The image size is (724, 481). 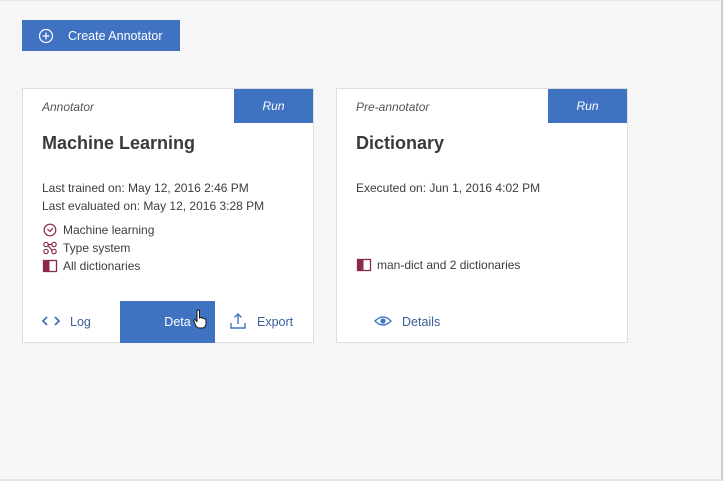 I want to click on card-title: Machine Learning, so click(x=119, y=143).